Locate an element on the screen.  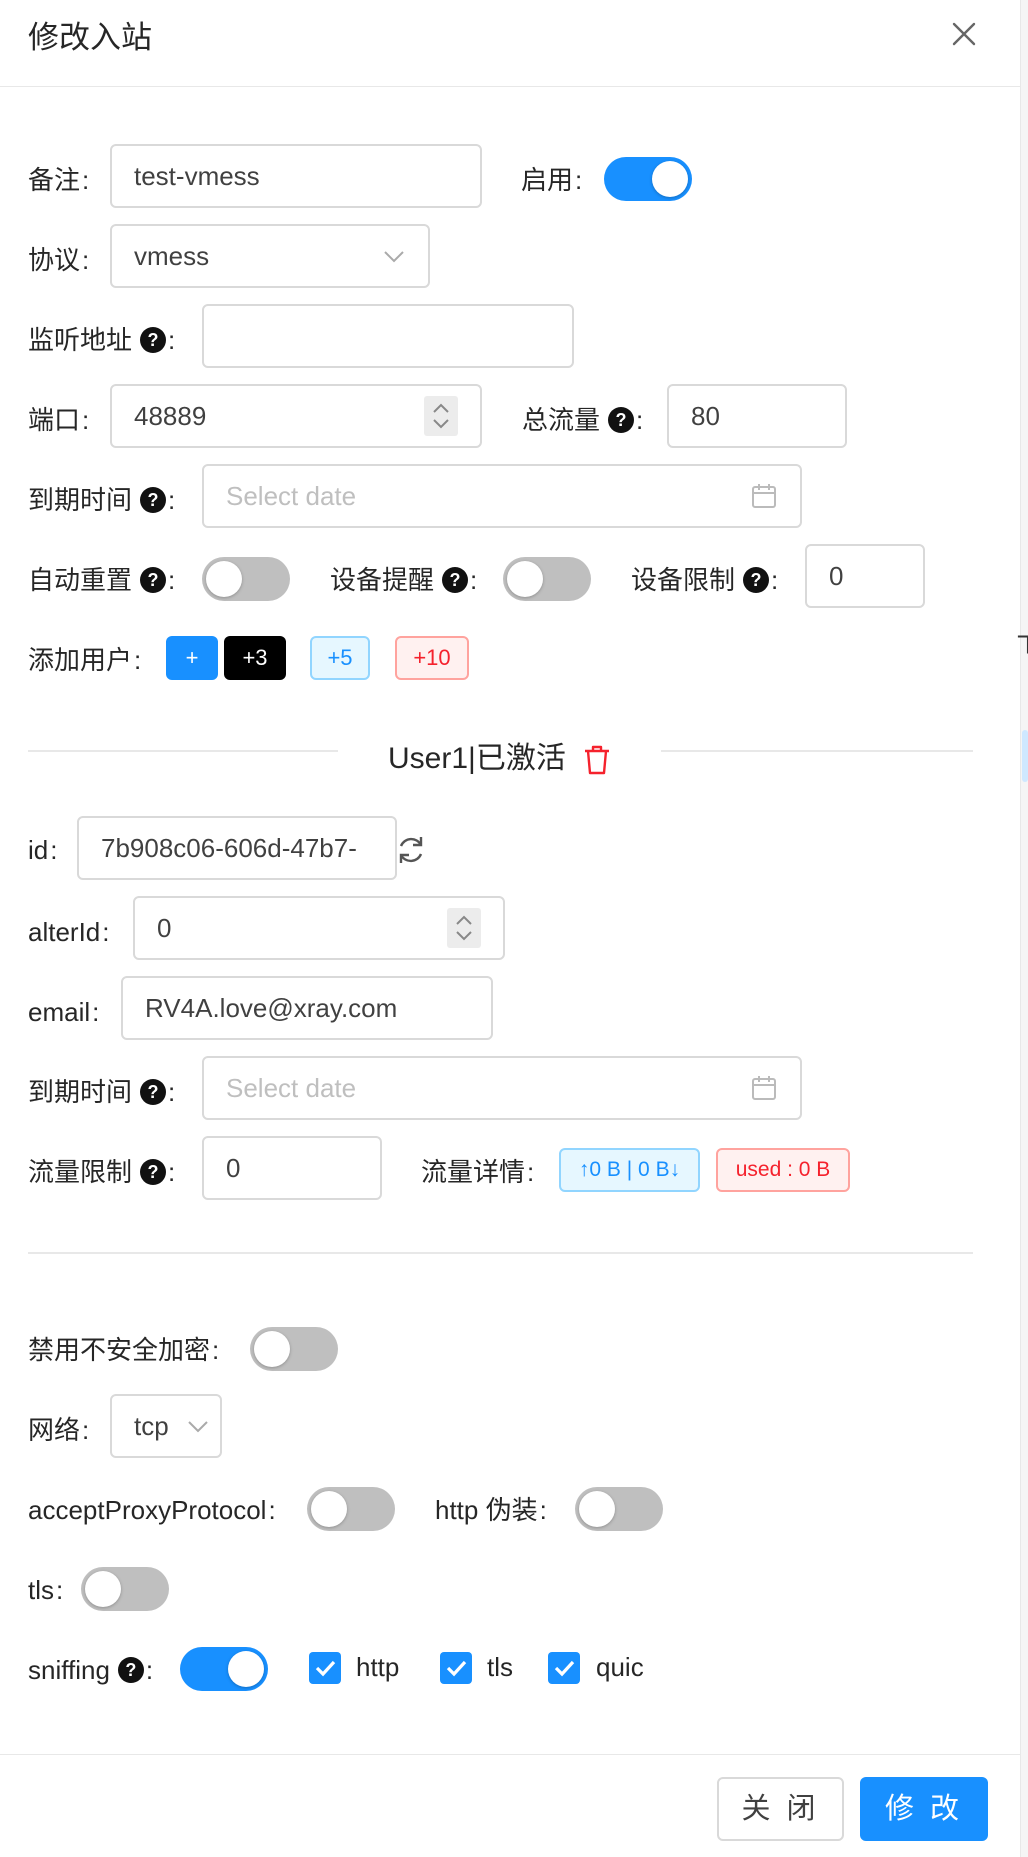
user-expiry-label: 到期时间?: is located at coordinates (102, 1092).